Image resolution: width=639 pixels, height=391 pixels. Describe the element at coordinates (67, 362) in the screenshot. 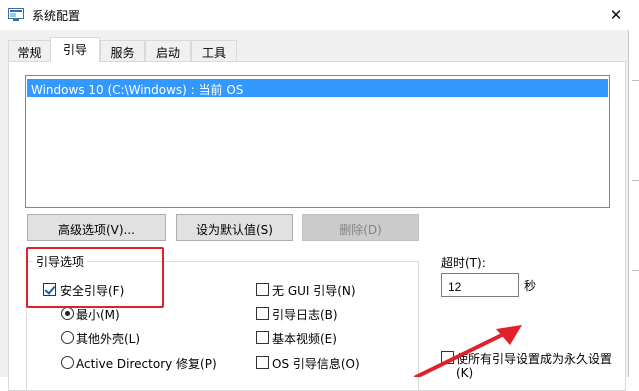

I see `ad-repair-radio` at that location.